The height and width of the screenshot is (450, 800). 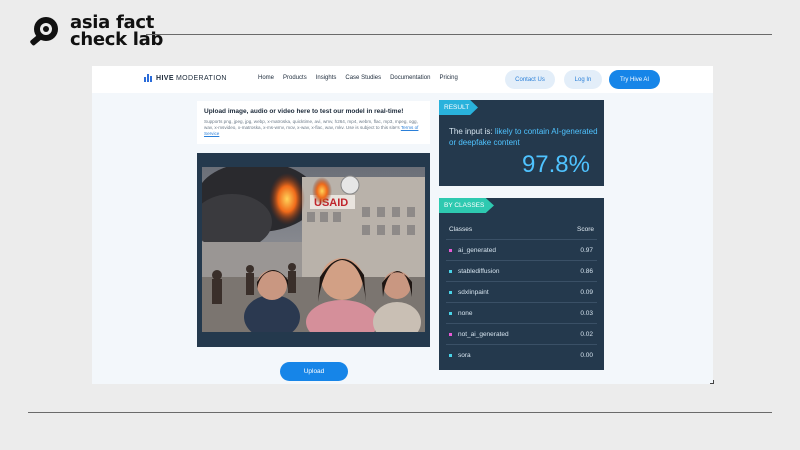 What do you see at coordinates (712, 382) in the screenshot?
I see `crop-corner-mark` at bounding box center [712, 382].